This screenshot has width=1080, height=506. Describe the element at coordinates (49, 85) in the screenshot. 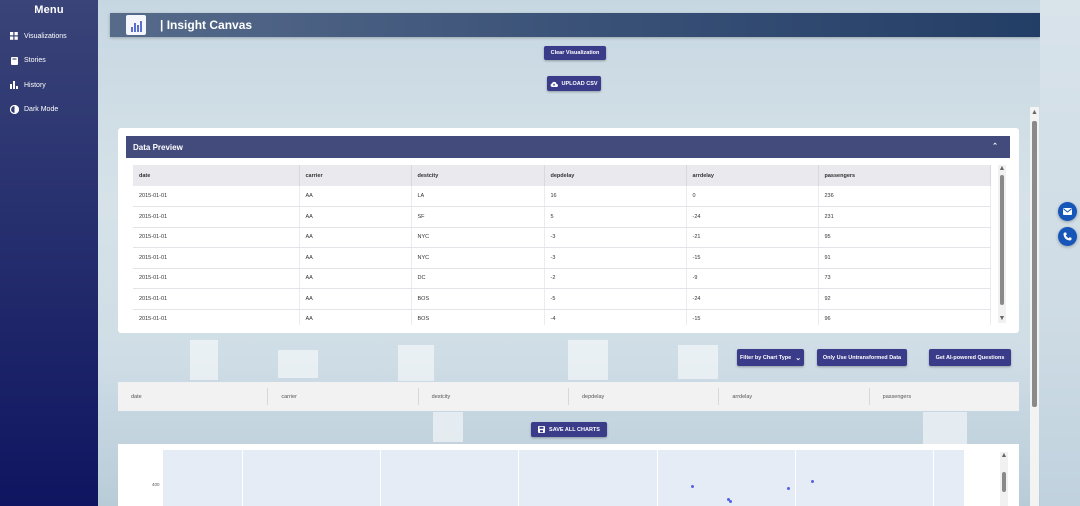

I see `sidebar-item-history: History` at that location.